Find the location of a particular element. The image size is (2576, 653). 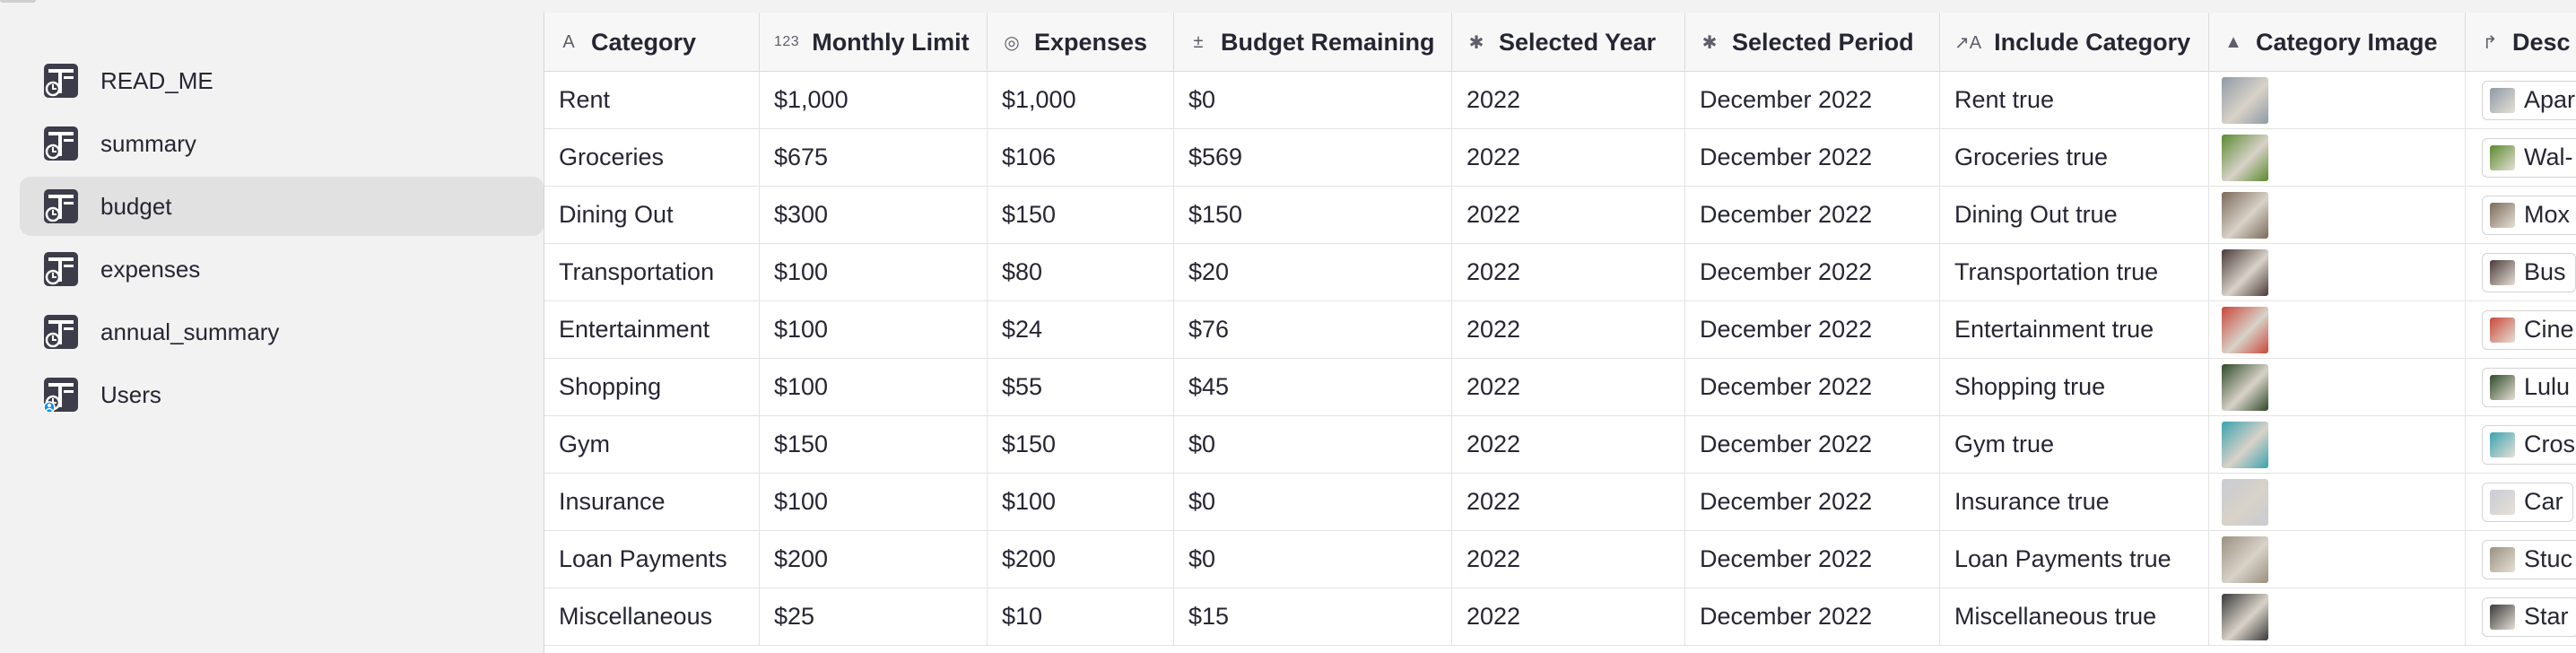

monthly-limit-cell: $200 is located at coordinates (874, 559).